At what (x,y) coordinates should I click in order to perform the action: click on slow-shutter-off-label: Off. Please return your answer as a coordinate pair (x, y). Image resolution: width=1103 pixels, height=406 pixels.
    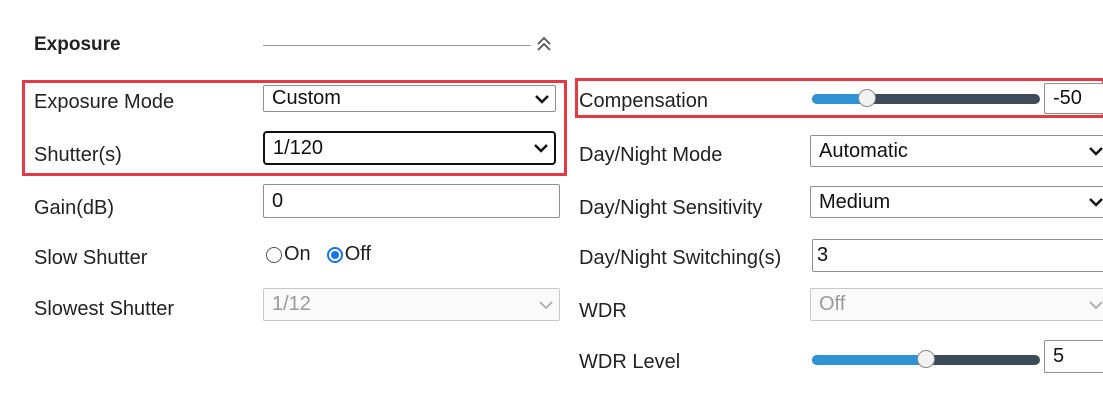
    Looking at the image, I should click on (357, 254).